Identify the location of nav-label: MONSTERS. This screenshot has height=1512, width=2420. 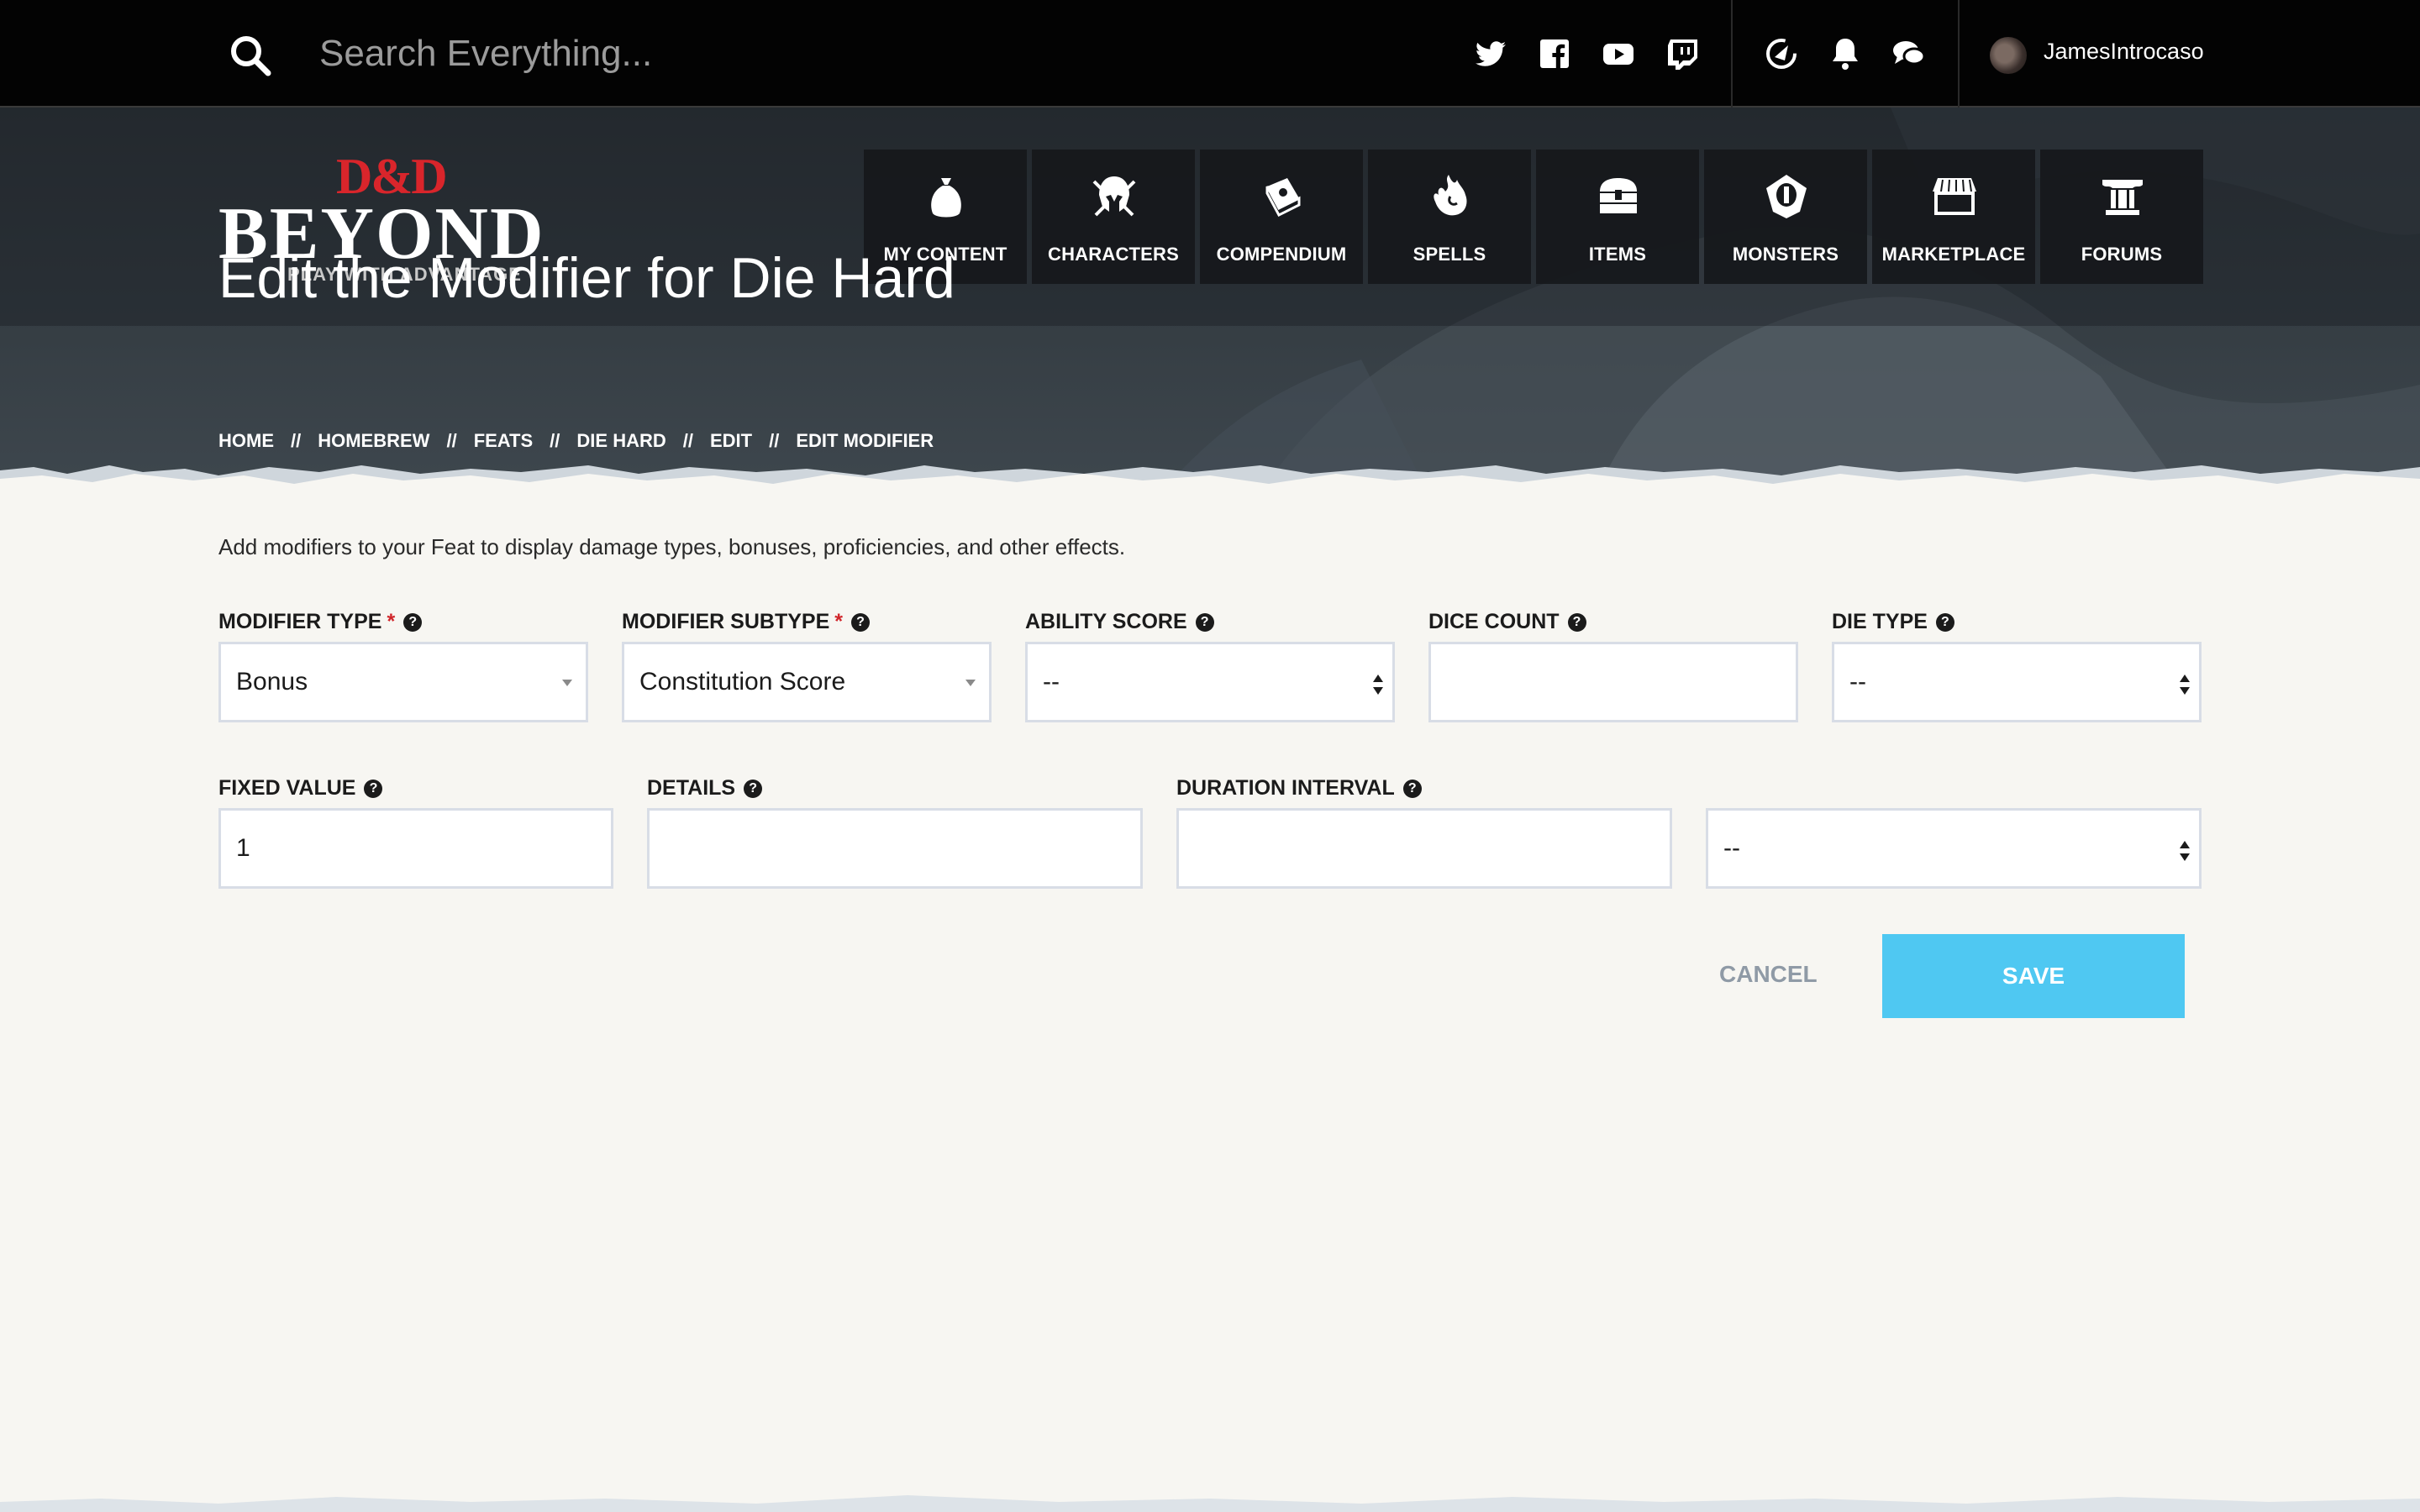
(1786, 254).